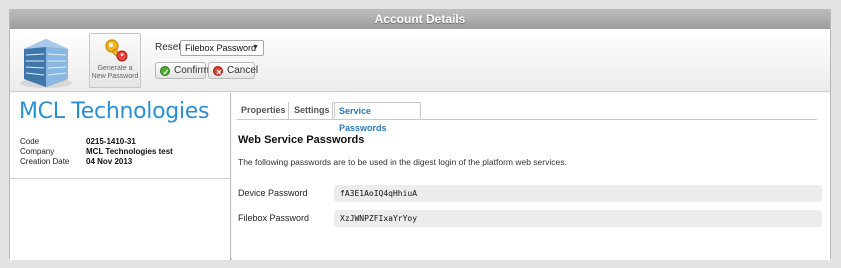 The height and width of the screenshot is (268, 841). I want to click on tab-service-passwords: Service Passwords, so click(377, 117).